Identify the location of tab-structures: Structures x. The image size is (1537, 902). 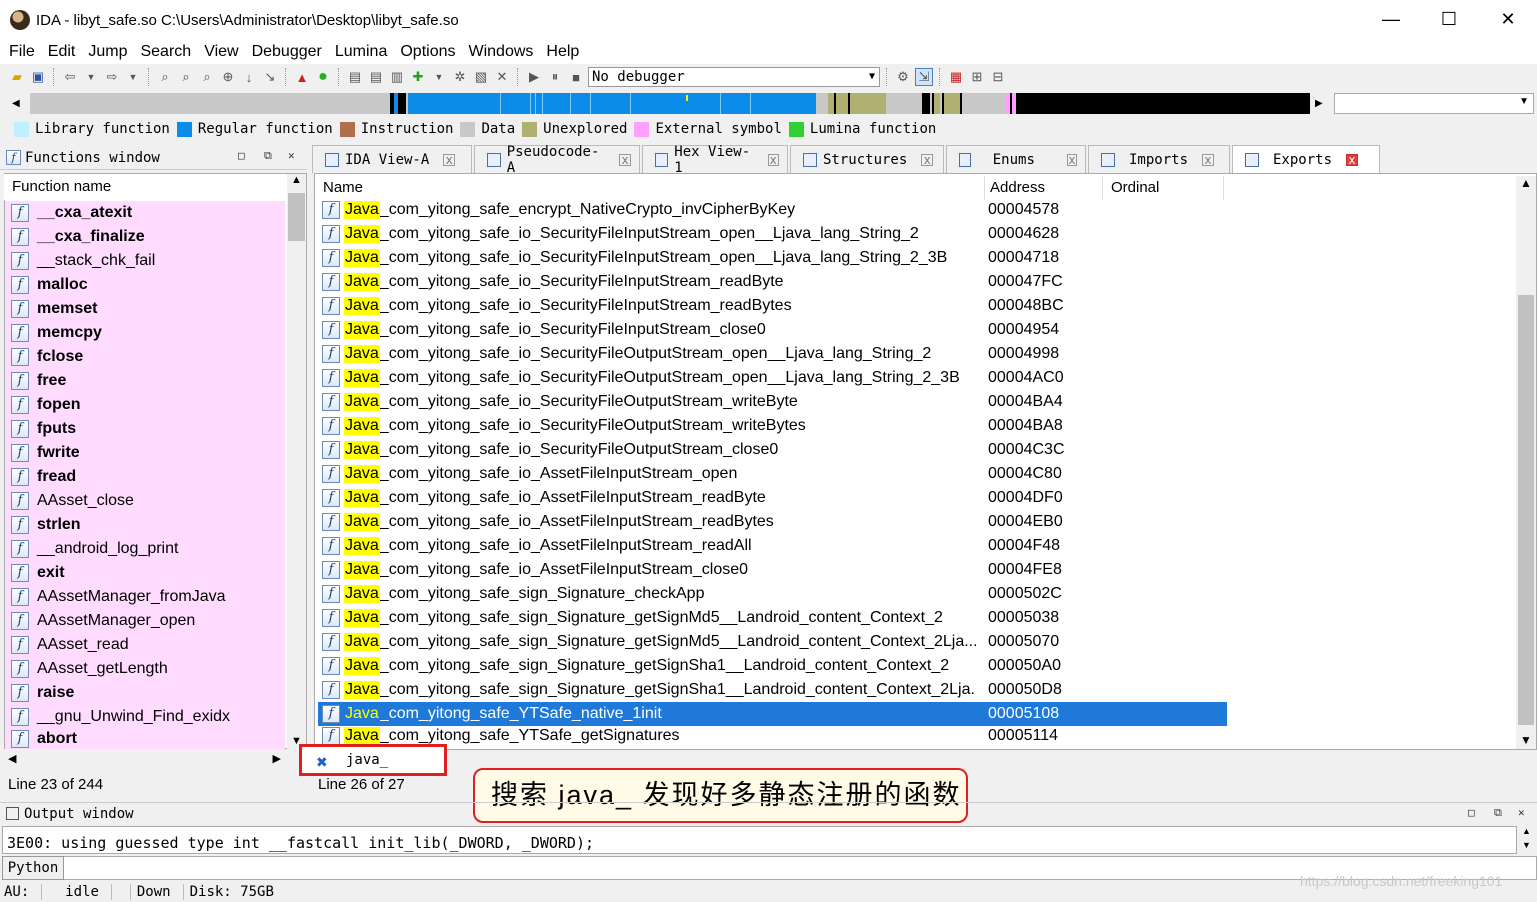
(867, 159).